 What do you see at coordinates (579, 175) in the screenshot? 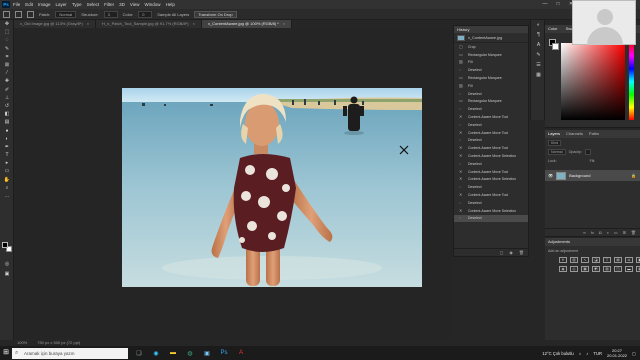
I see `layer-name: Background` at bounding box center [579, 175].